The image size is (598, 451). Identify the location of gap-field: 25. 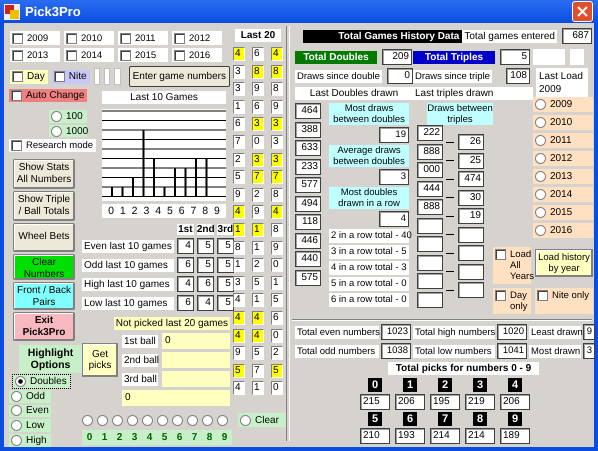
(471, 160).